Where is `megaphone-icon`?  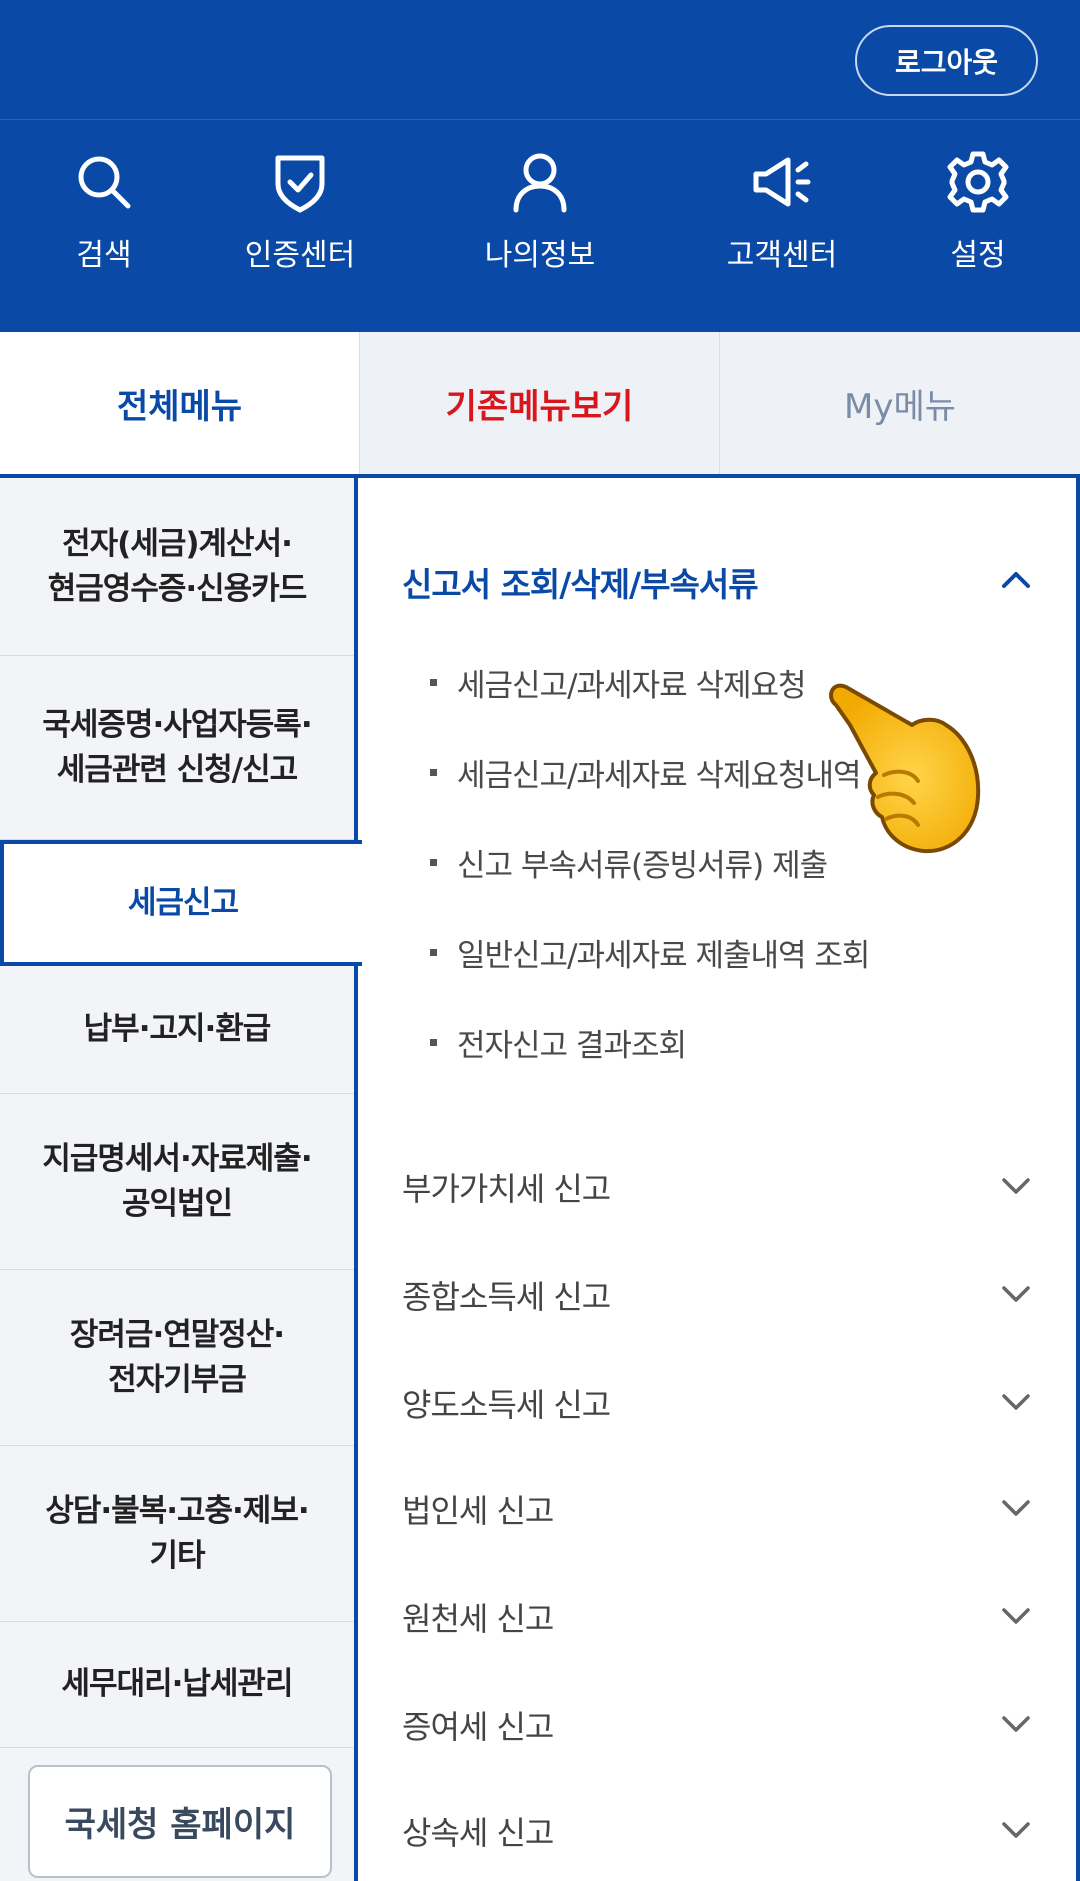 megaphone-icon is located at coordinates (782, 182).